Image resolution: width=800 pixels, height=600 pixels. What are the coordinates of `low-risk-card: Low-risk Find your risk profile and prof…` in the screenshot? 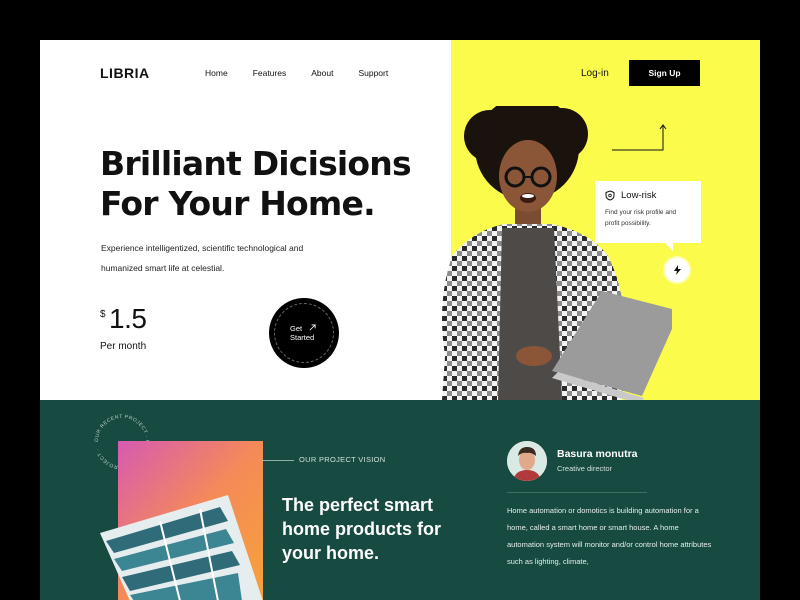 It's located at (648, 216).